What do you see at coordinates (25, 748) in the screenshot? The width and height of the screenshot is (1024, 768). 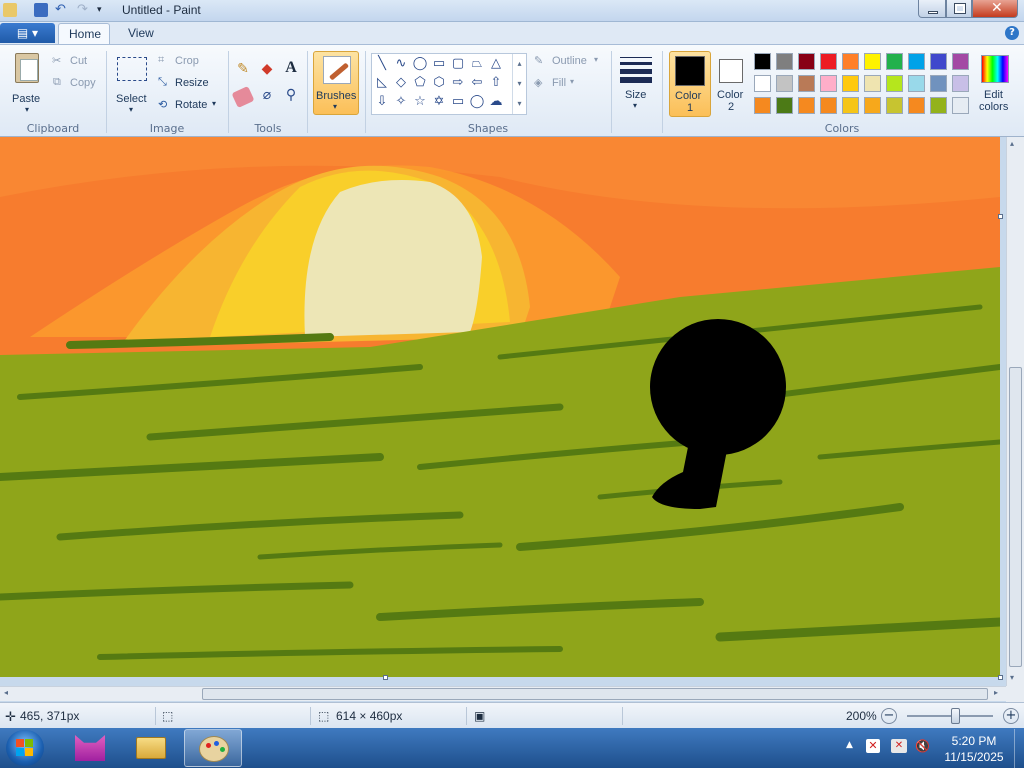 I see `start-button` at bounding box center [25, 748].